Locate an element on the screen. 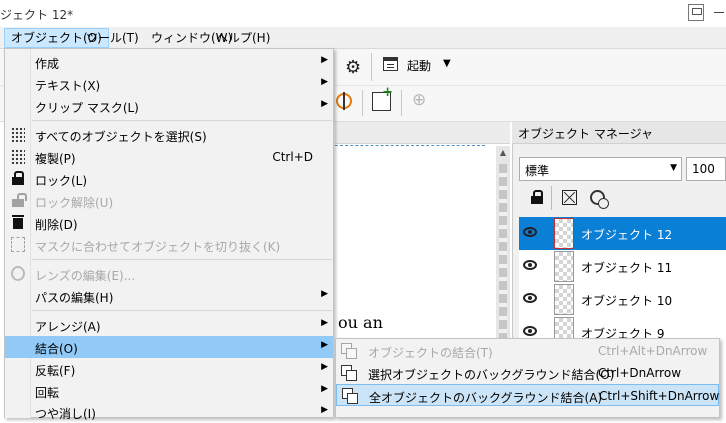  title-bar: ジェクト 12* is located at coordinates (363, 13).